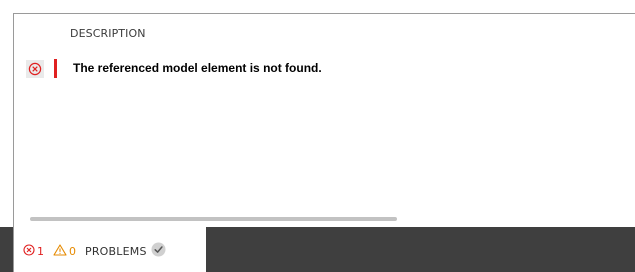 This screenshot has height=272, width=635. What do you see at coordinates (108, 33) in the screenshot?
I see `description-column-header: DESCRIPTION` at bounding box center [108, 33].